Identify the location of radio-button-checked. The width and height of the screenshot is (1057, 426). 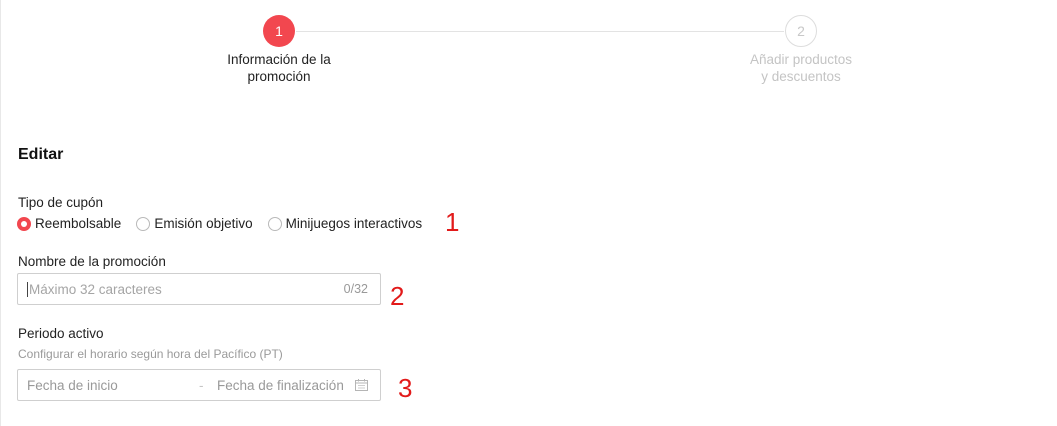
(24, 223).